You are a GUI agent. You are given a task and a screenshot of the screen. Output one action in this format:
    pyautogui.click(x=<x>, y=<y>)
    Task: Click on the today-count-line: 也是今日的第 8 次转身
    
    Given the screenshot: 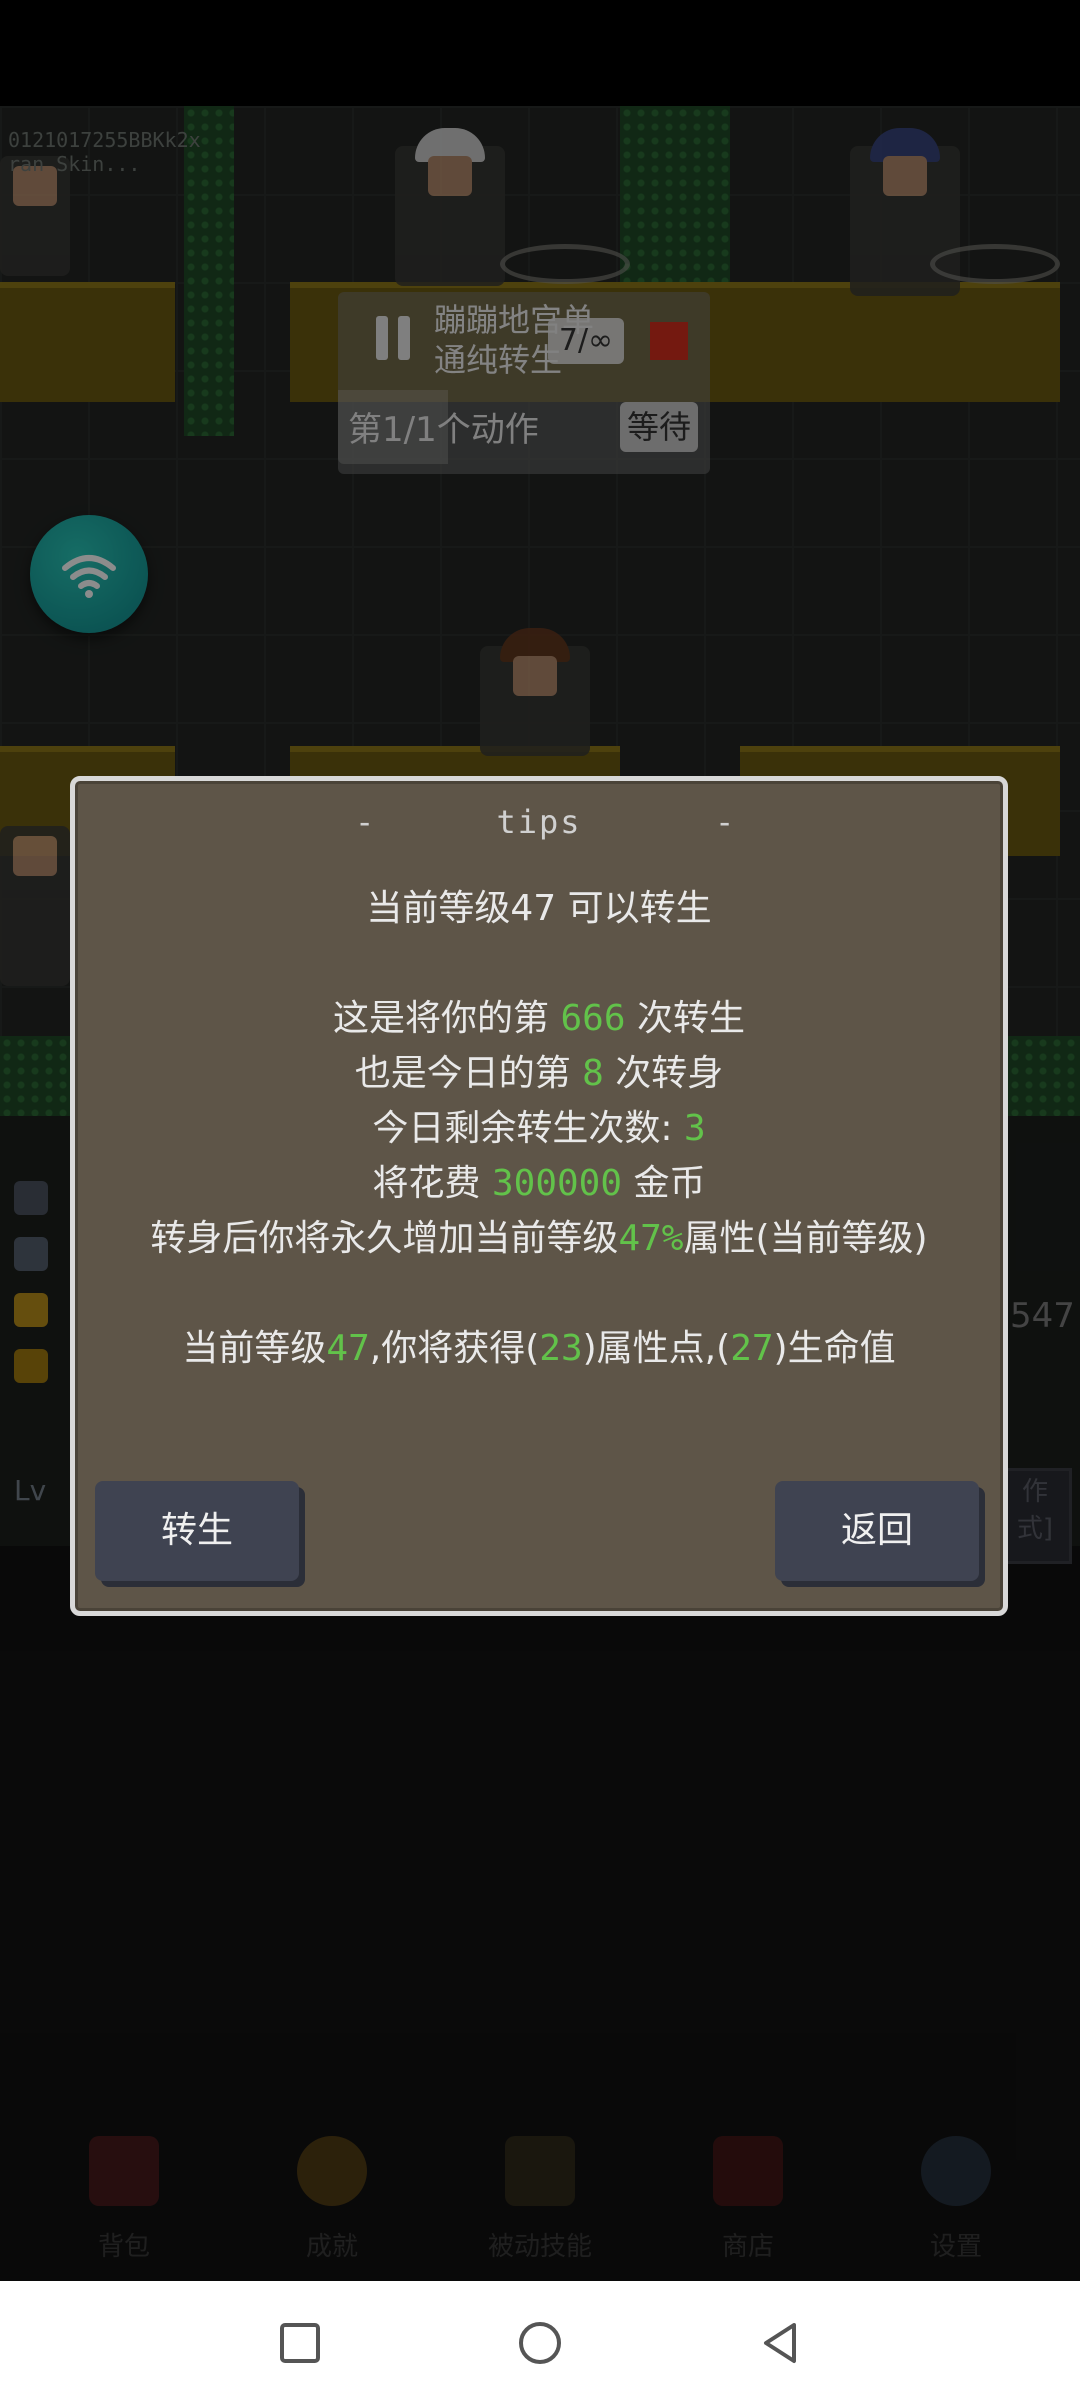 What is the action you would take?
    pyautogui.click(x=539, y=1073)
    